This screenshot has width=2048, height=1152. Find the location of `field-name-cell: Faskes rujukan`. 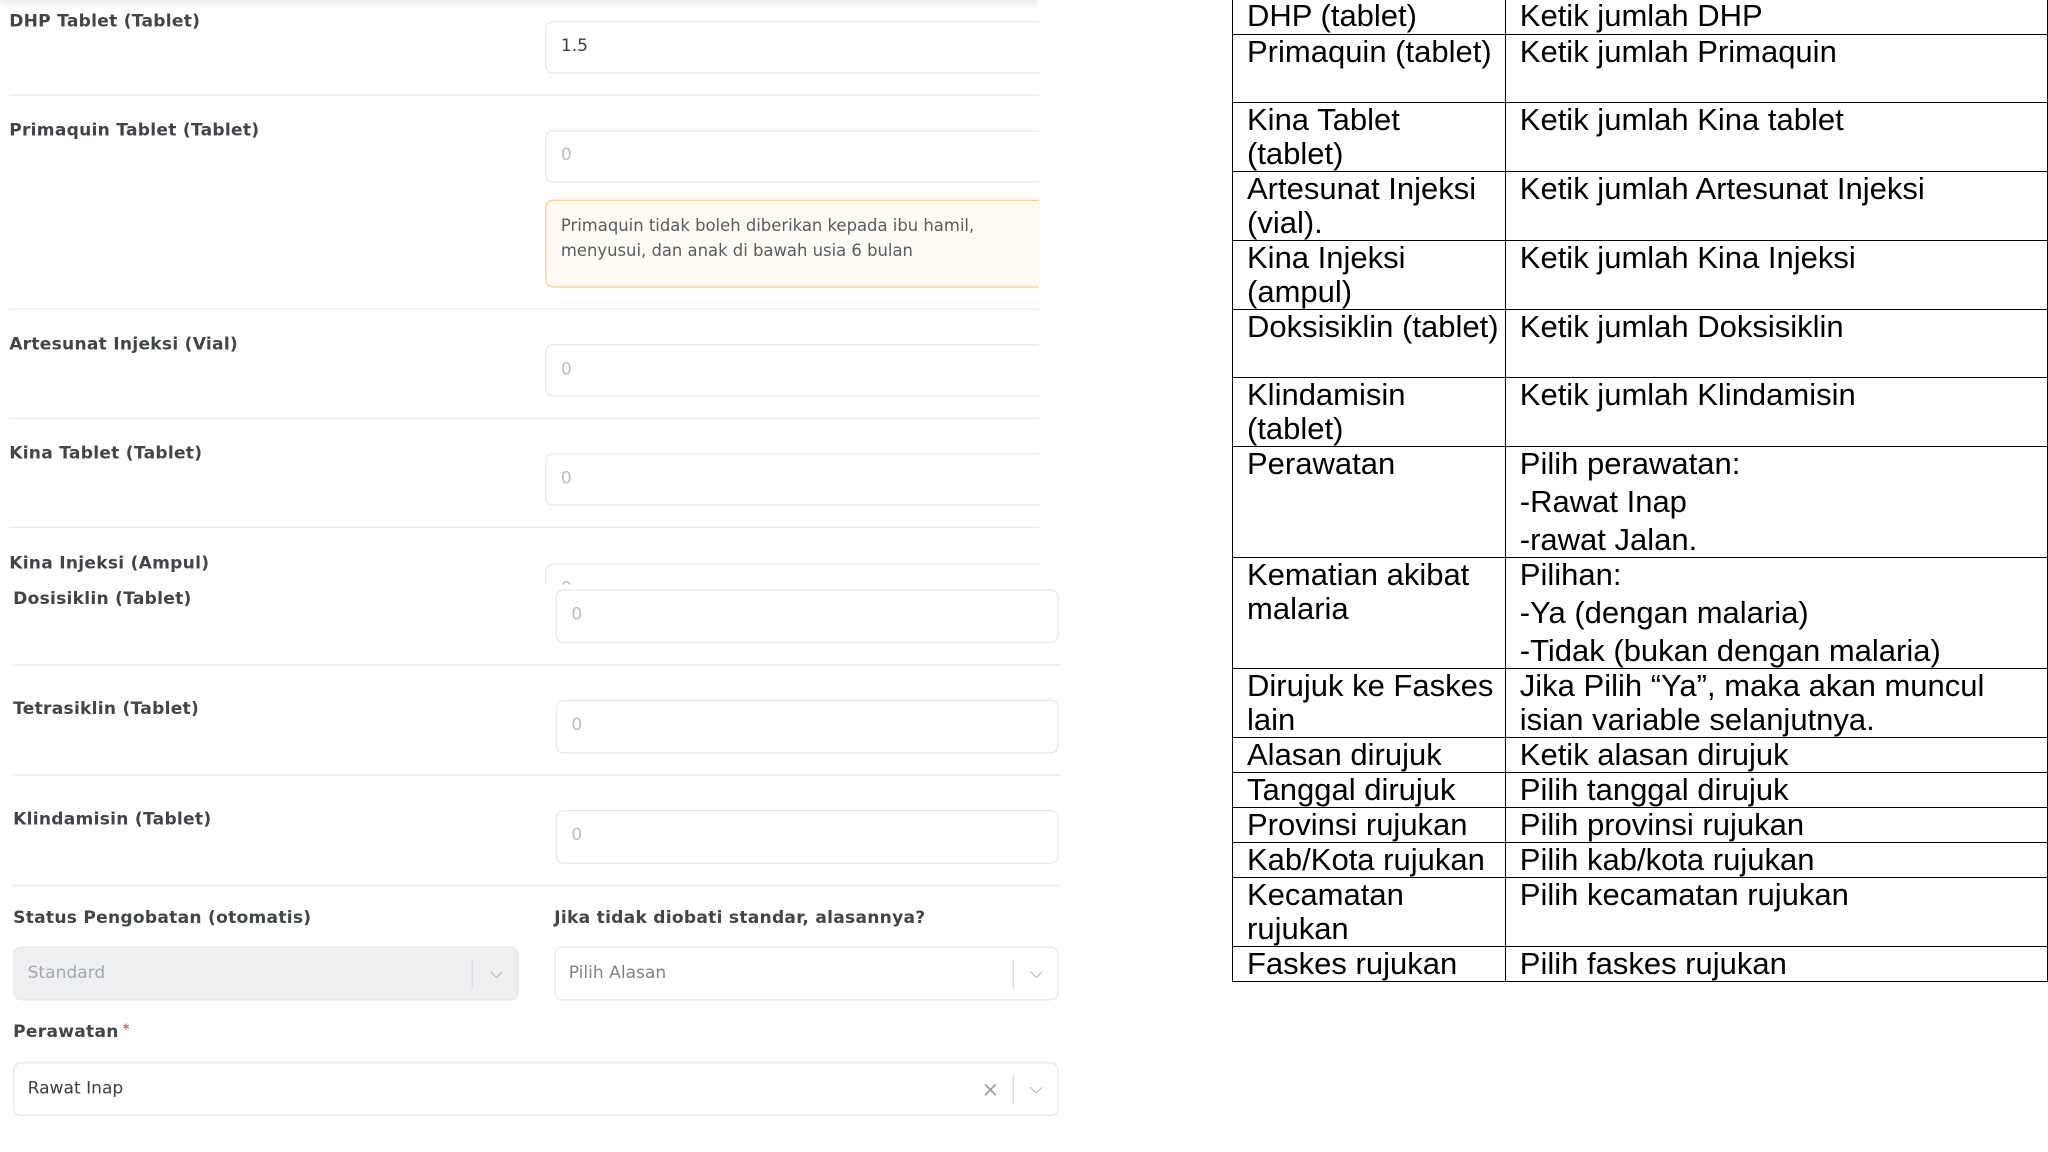

field-name-cell: Faskes rujukan is located at coordinates (1369, 964).